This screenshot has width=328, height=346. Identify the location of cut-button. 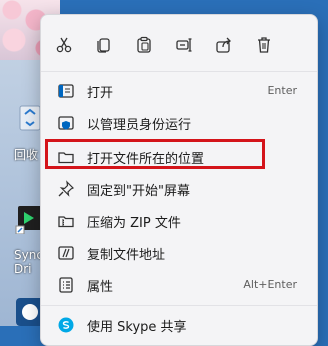
(64, 45).